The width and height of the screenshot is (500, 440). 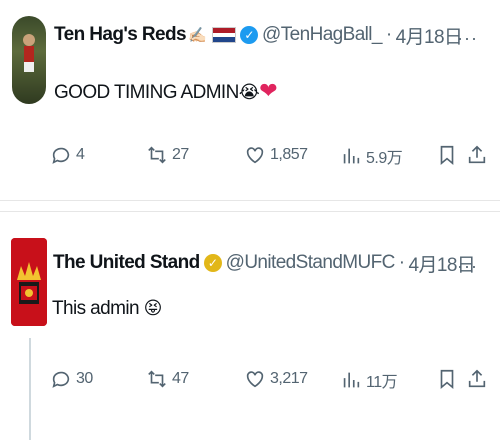 I want to click on like-count: 1,857, so click(x=289, y=154).